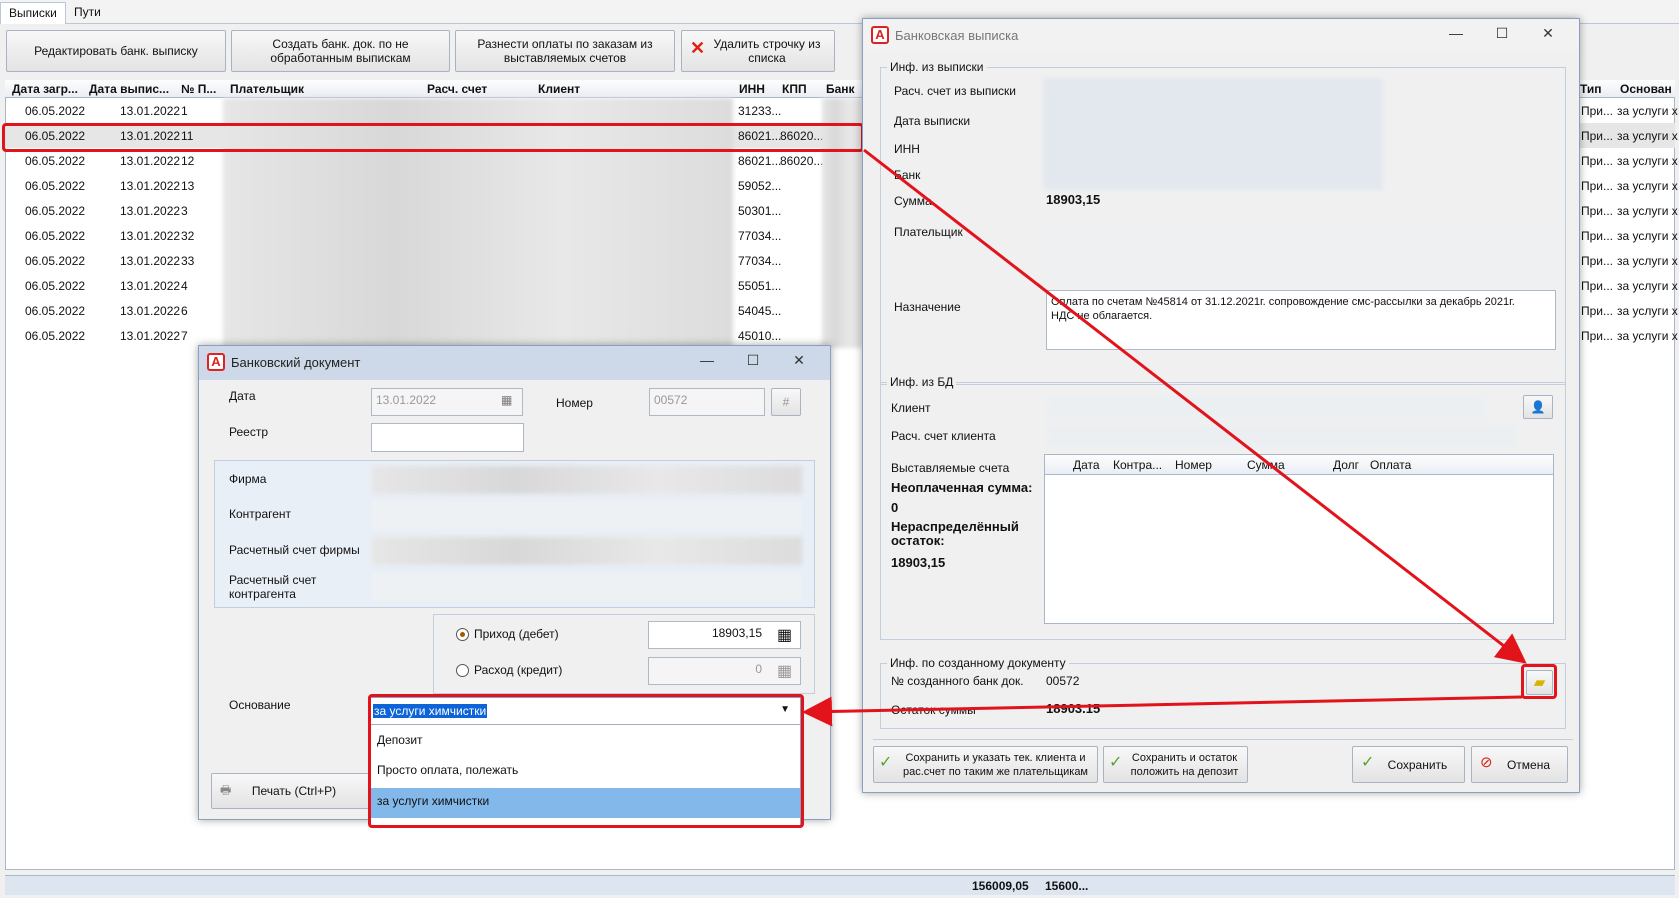  Describe the element at coordinates (1162, 711) in the screenshot. I see `arrow-folder-to-basis` at that location.